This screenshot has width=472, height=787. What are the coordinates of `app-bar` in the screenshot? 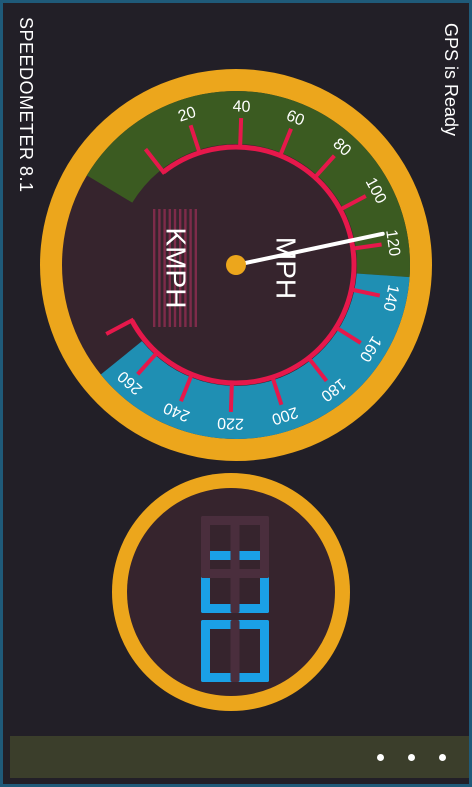 It's located at (239, 757).